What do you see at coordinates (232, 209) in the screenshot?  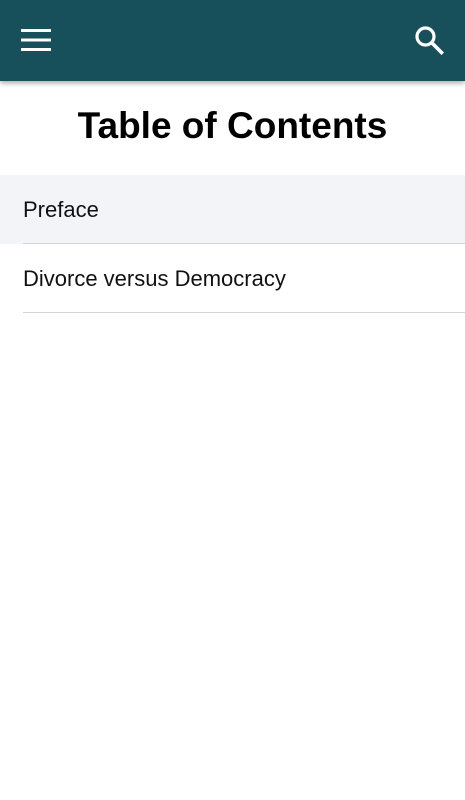 I see `toc-item-preface: Preface` at bounding box center [232, 209].